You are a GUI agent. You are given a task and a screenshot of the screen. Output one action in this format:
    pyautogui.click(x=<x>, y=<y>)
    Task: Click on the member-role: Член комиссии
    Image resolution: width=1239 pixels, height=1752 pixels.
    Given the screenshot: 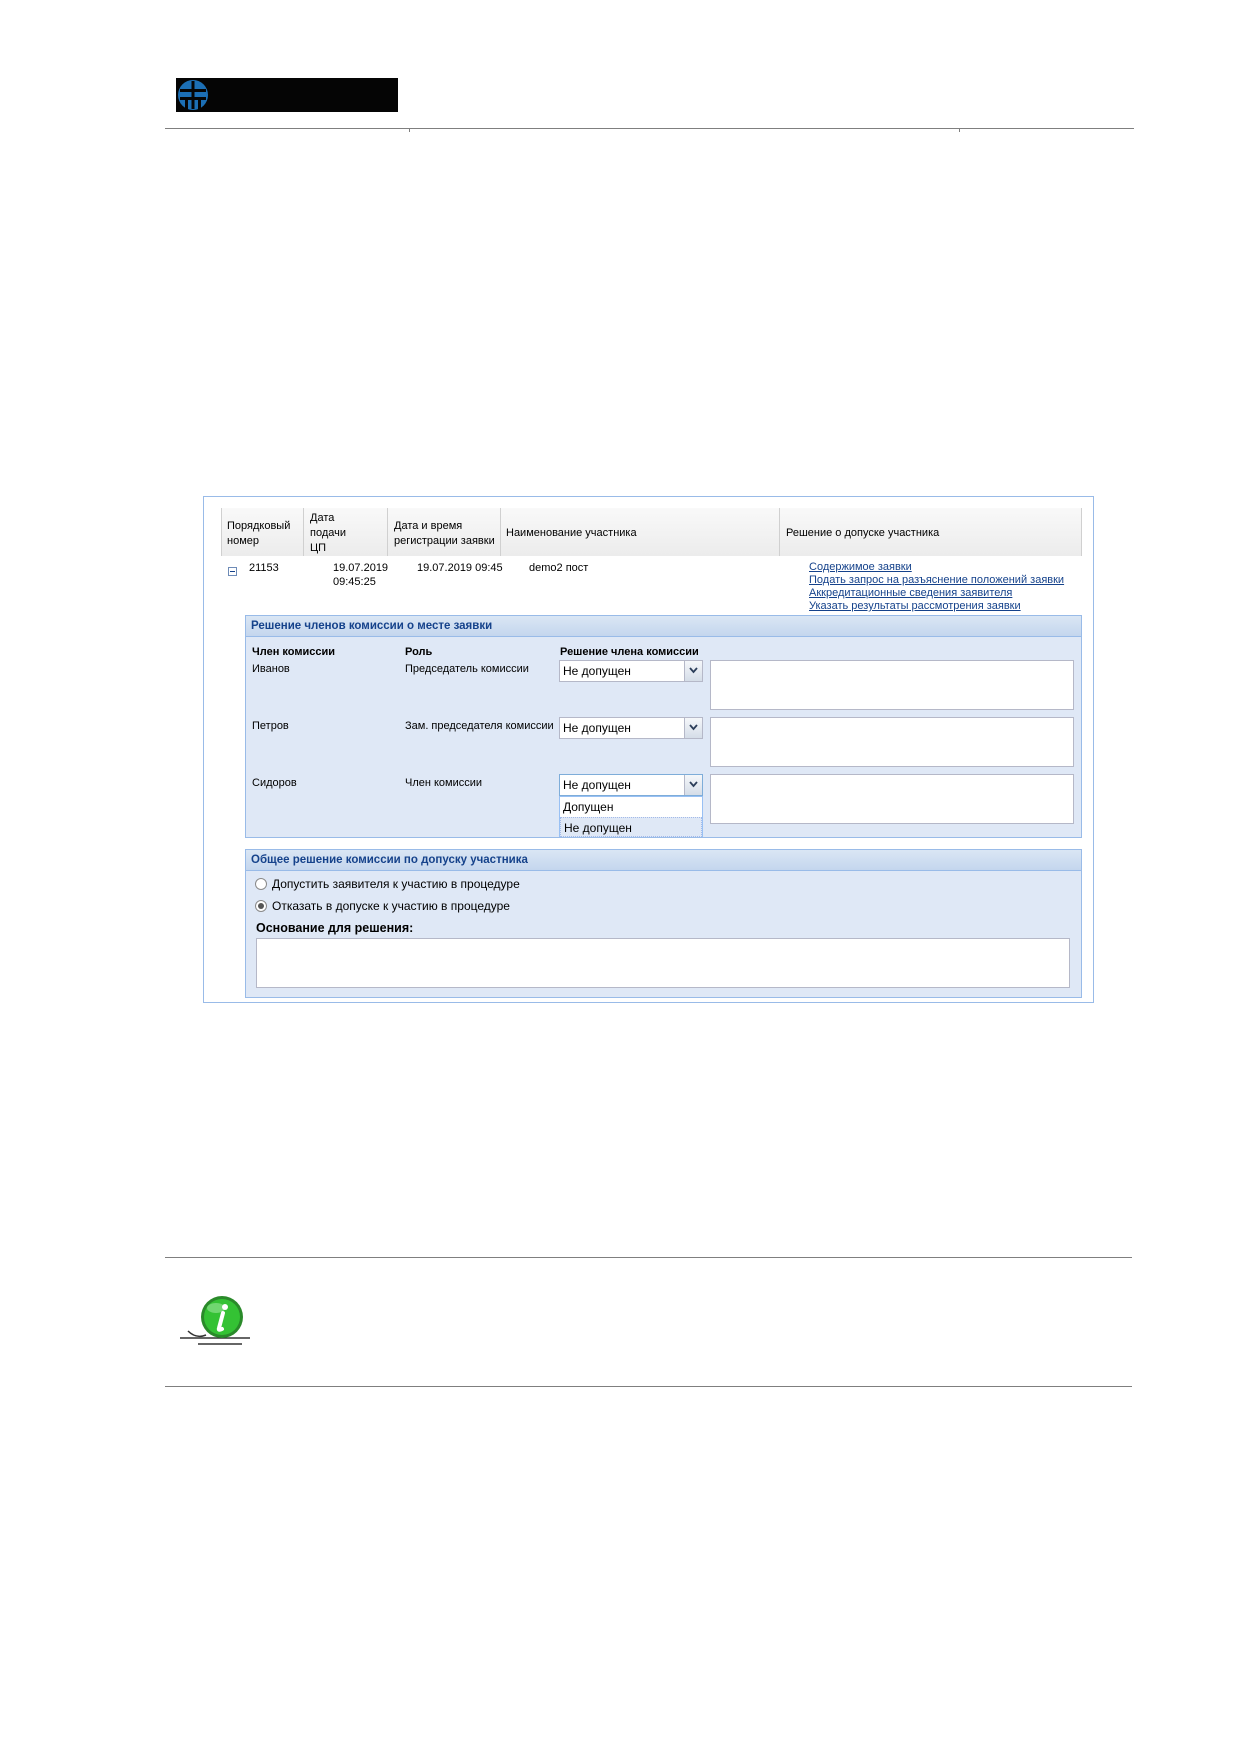 What is the action you would take?
    pyautogui.click(x=444, y=783)
    